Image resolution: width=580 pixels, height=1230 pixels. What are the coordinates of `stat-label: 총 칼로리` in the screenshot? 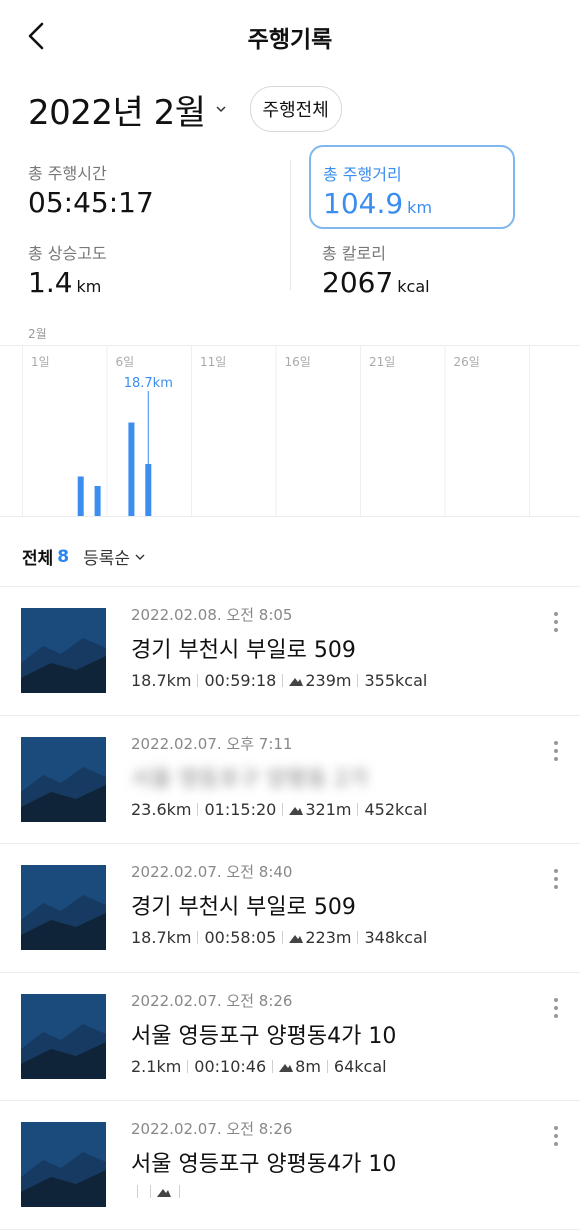 It's located at (354, 253).